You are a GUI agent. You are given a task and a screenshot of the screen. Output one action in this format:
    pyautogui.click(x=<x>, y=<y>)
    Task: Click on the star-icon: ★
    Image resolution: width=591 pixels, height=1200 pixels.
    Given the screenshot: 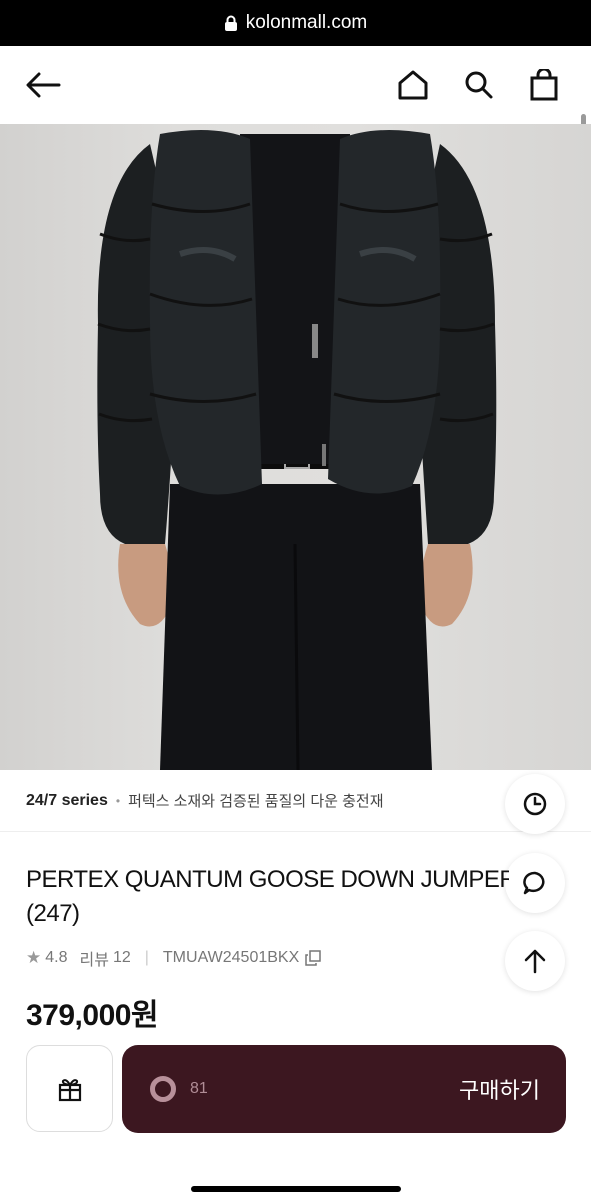 What is the action you would take?
    pyautogui.click(x=34, y=957)
    